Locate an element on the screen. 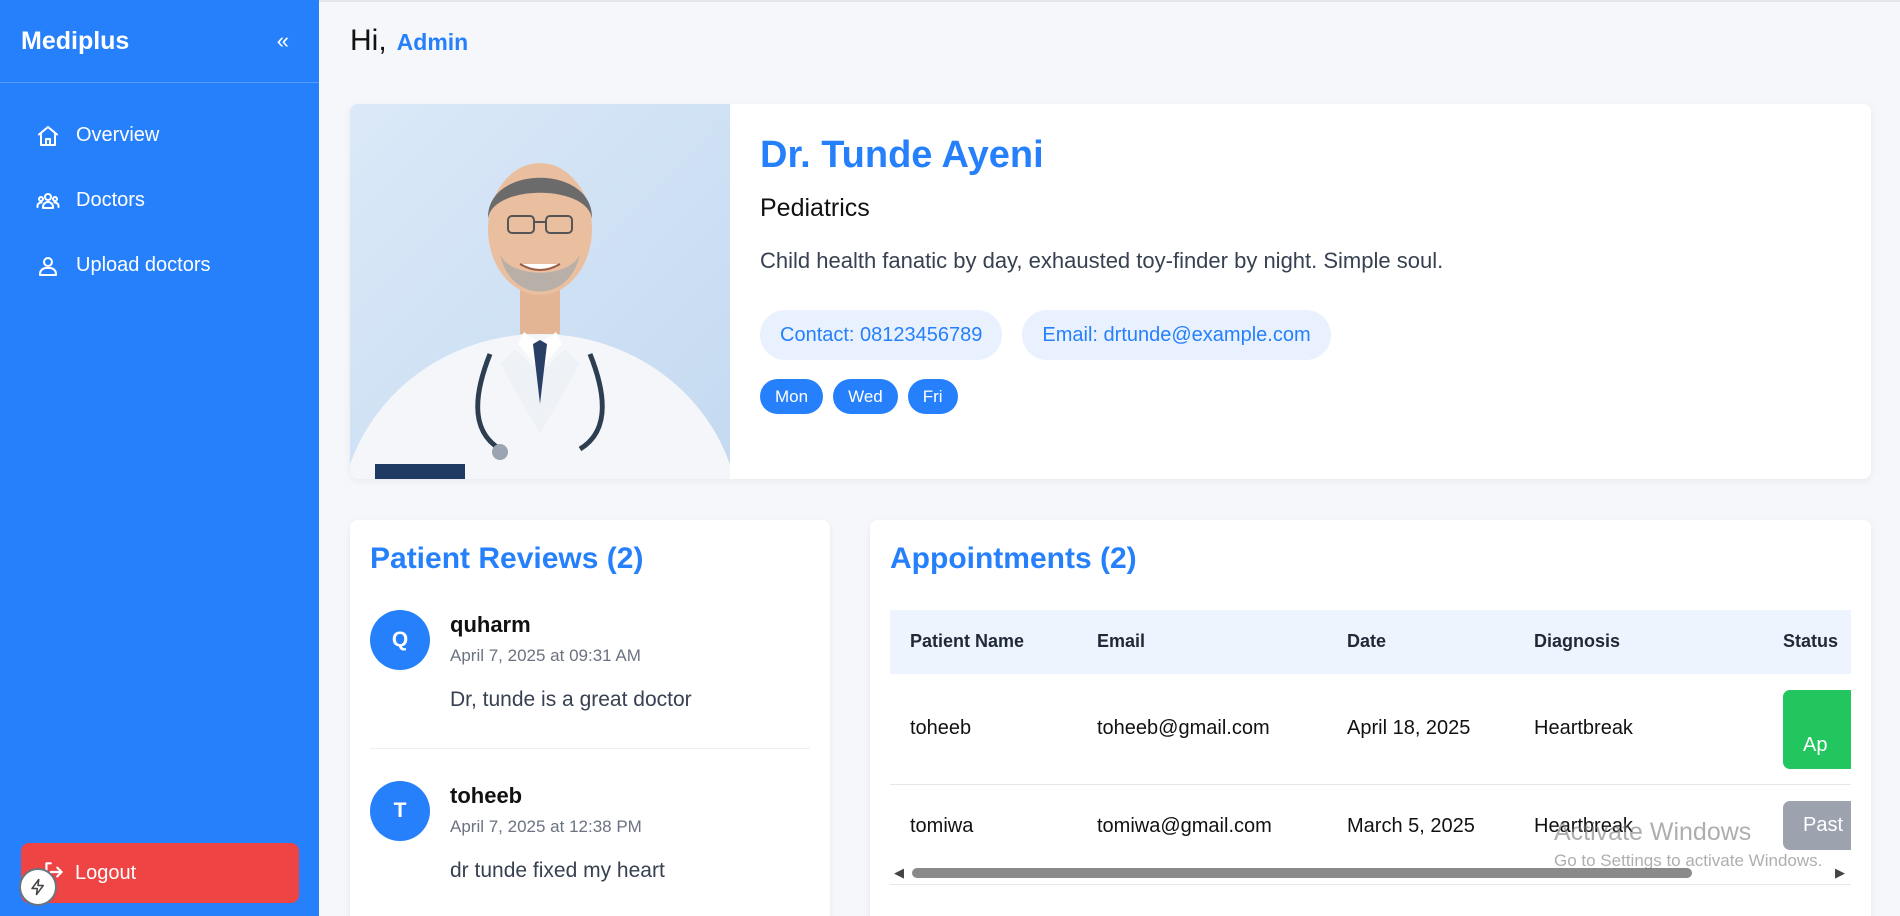 This screenshot has width=1900, height=916. sidebar-item-overview: Overview is located at coordinates (159, 135).